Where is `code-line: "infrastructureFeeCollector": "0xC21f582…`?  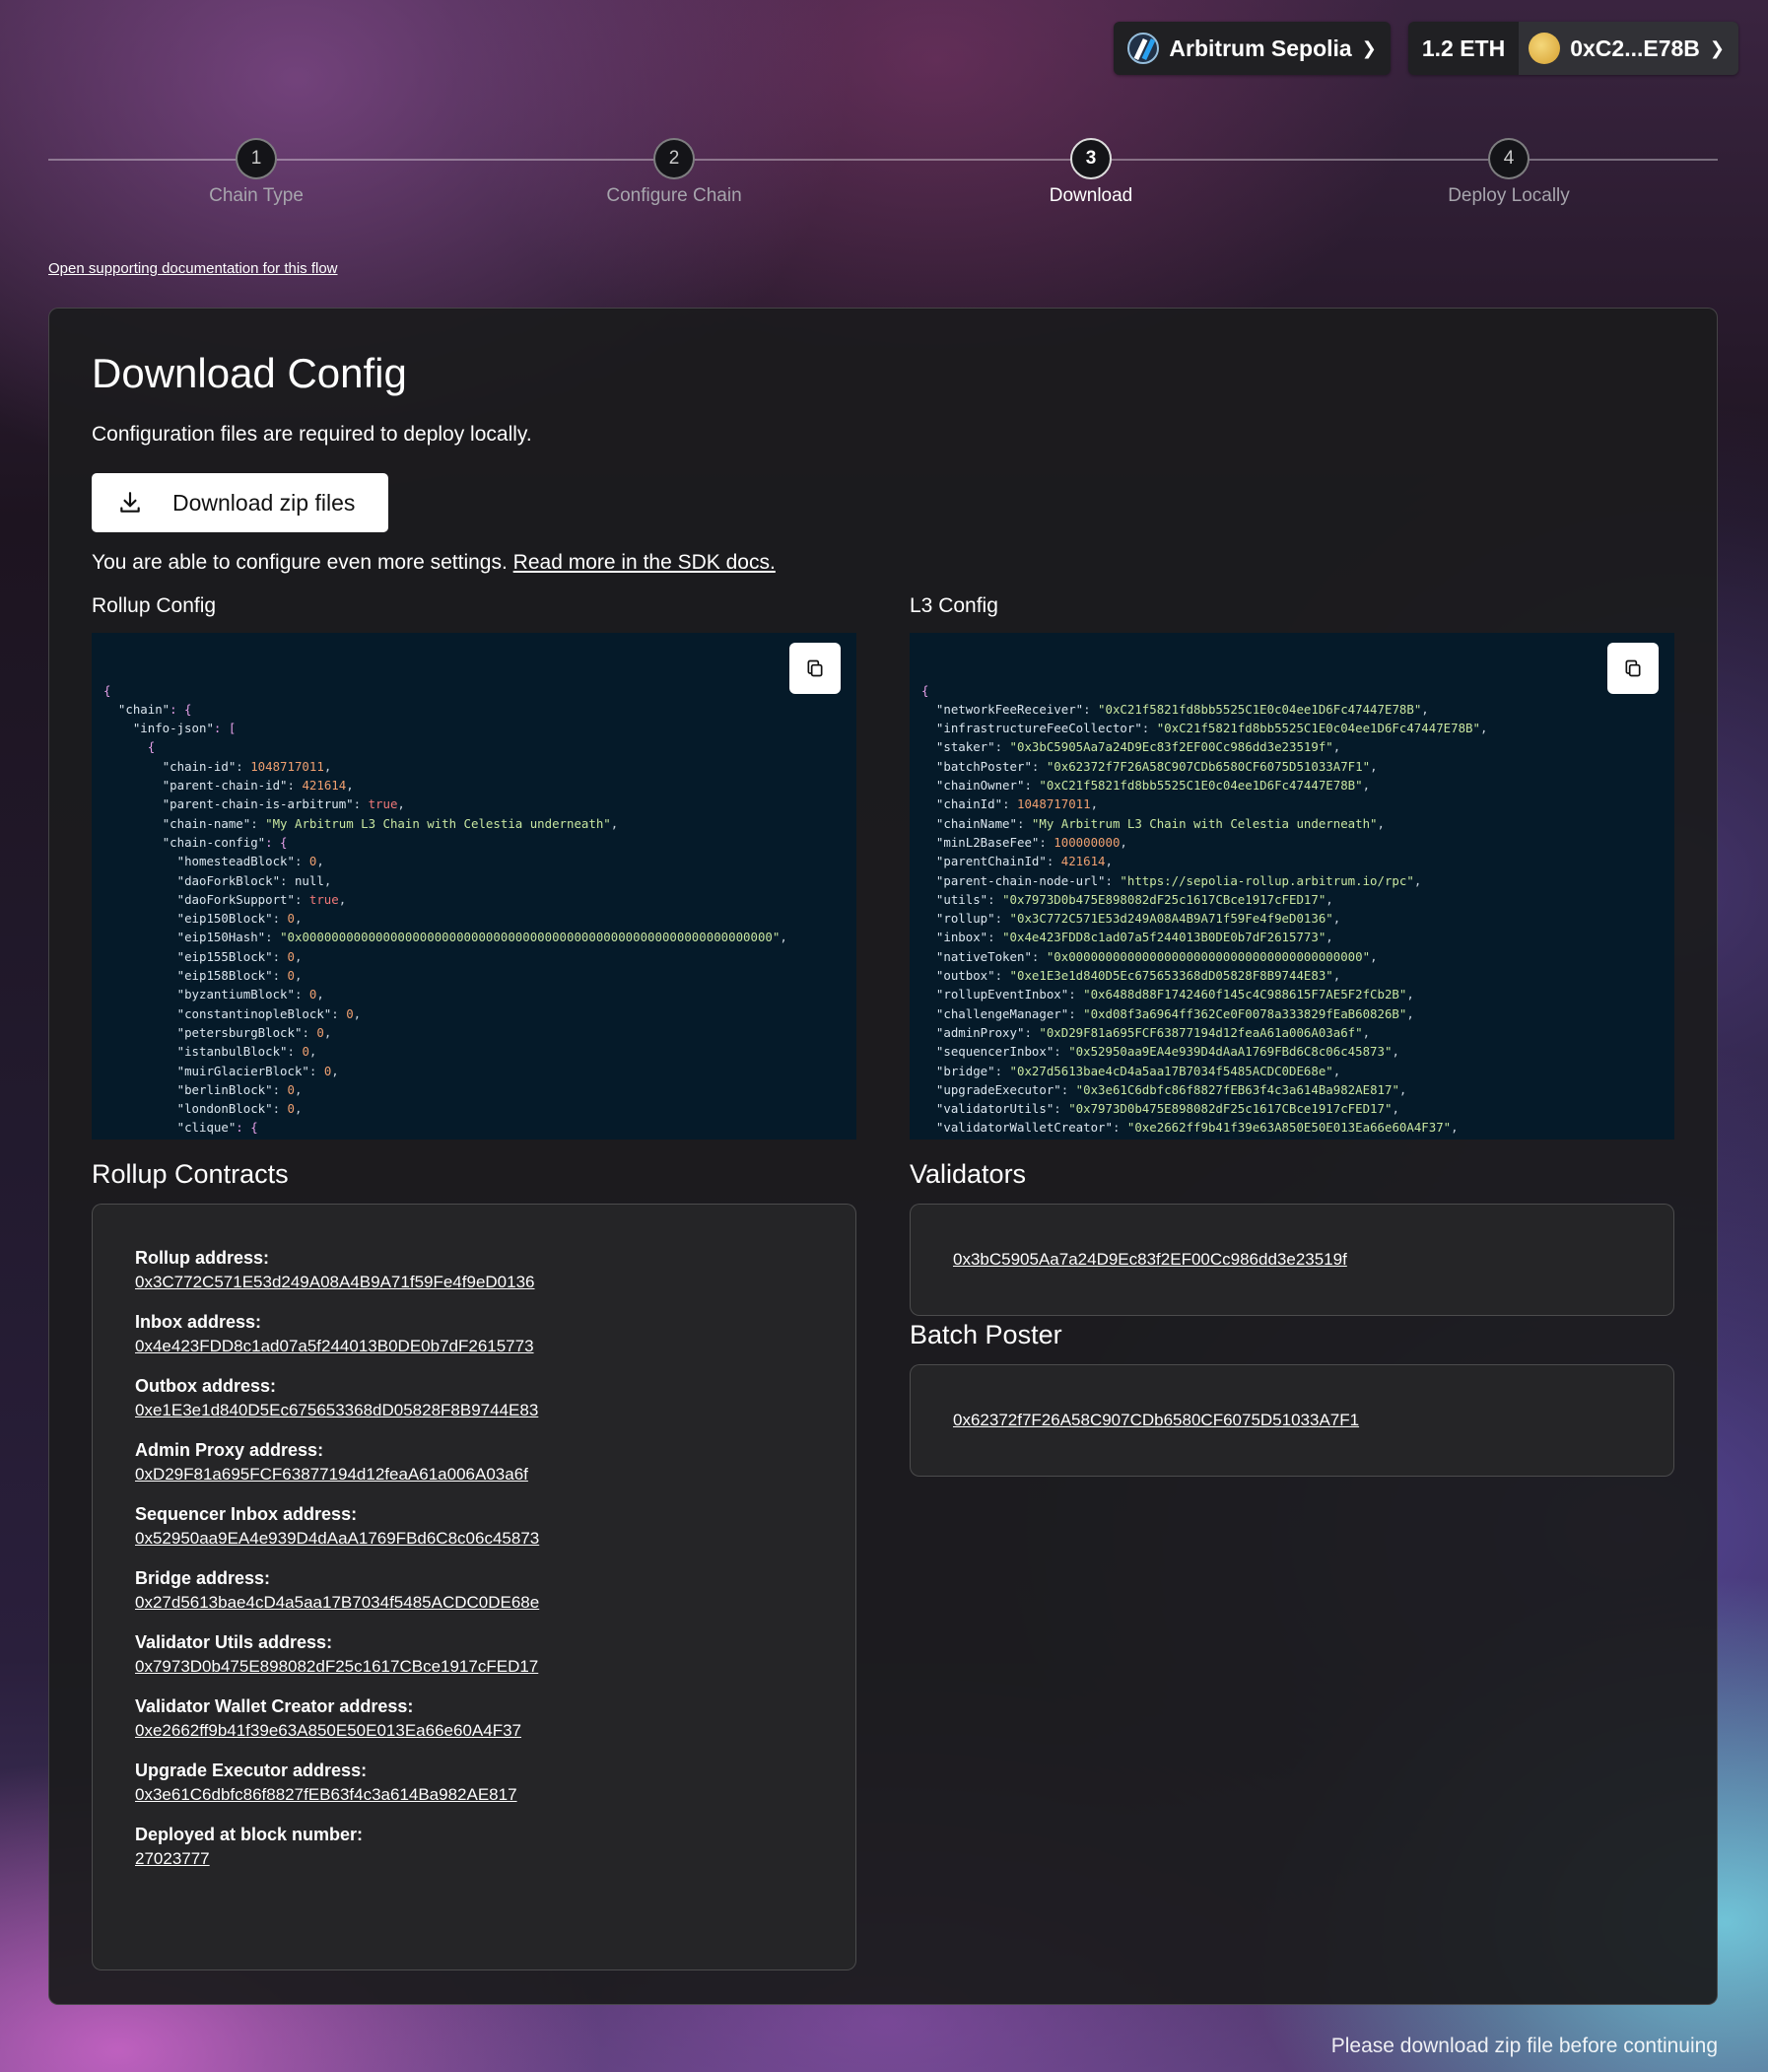
code-line: "infrastructureFeeCollector": "0xC21f582… is located at coordinates (1211, 728).